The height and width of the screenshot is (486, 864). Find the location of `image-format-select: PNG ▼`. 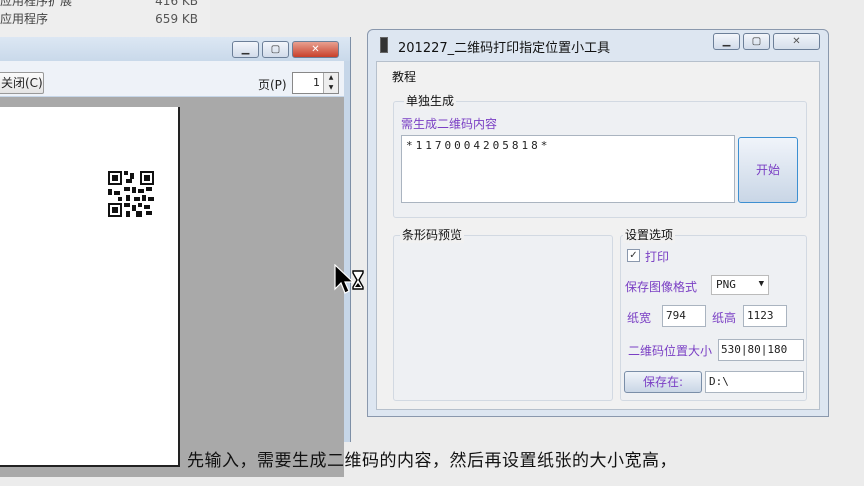

image-format-select: PNG ▼ is located at coordinates (740, 285).